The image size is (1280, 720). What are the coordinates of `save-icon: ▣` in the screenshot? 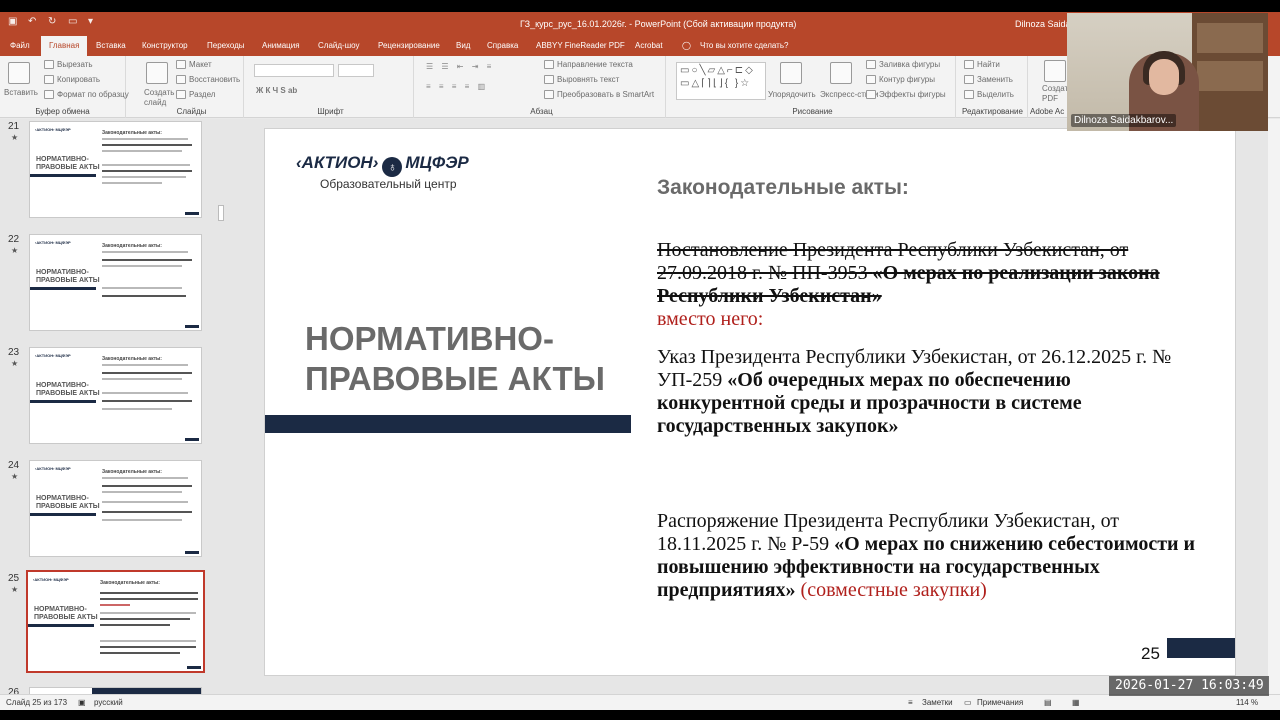 It's located at (13, 22).